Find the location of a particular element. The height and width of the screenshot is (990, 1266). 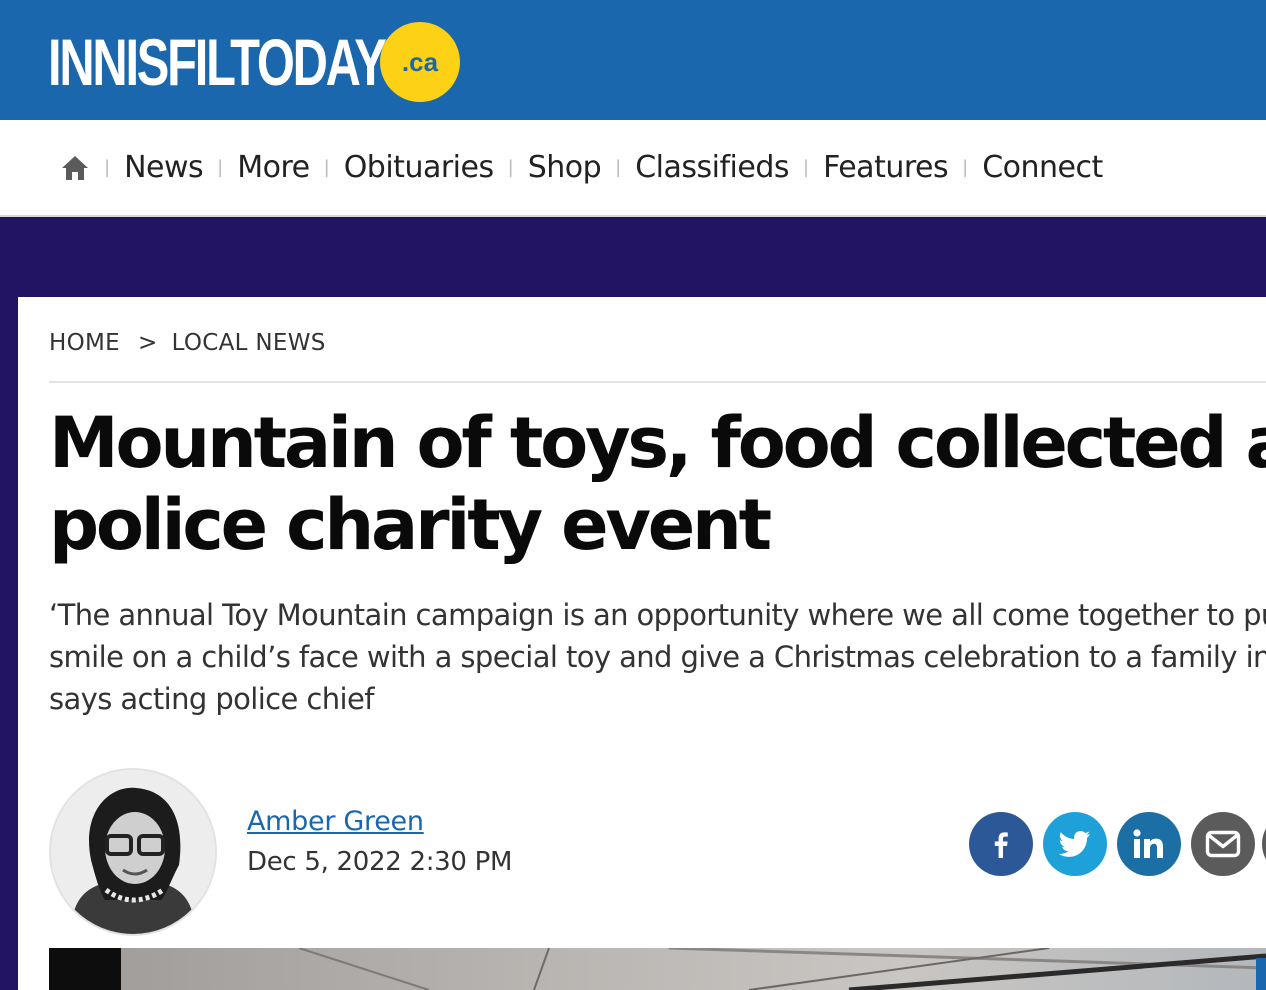

nav-item-more: More is located at coordinates (273, 167).